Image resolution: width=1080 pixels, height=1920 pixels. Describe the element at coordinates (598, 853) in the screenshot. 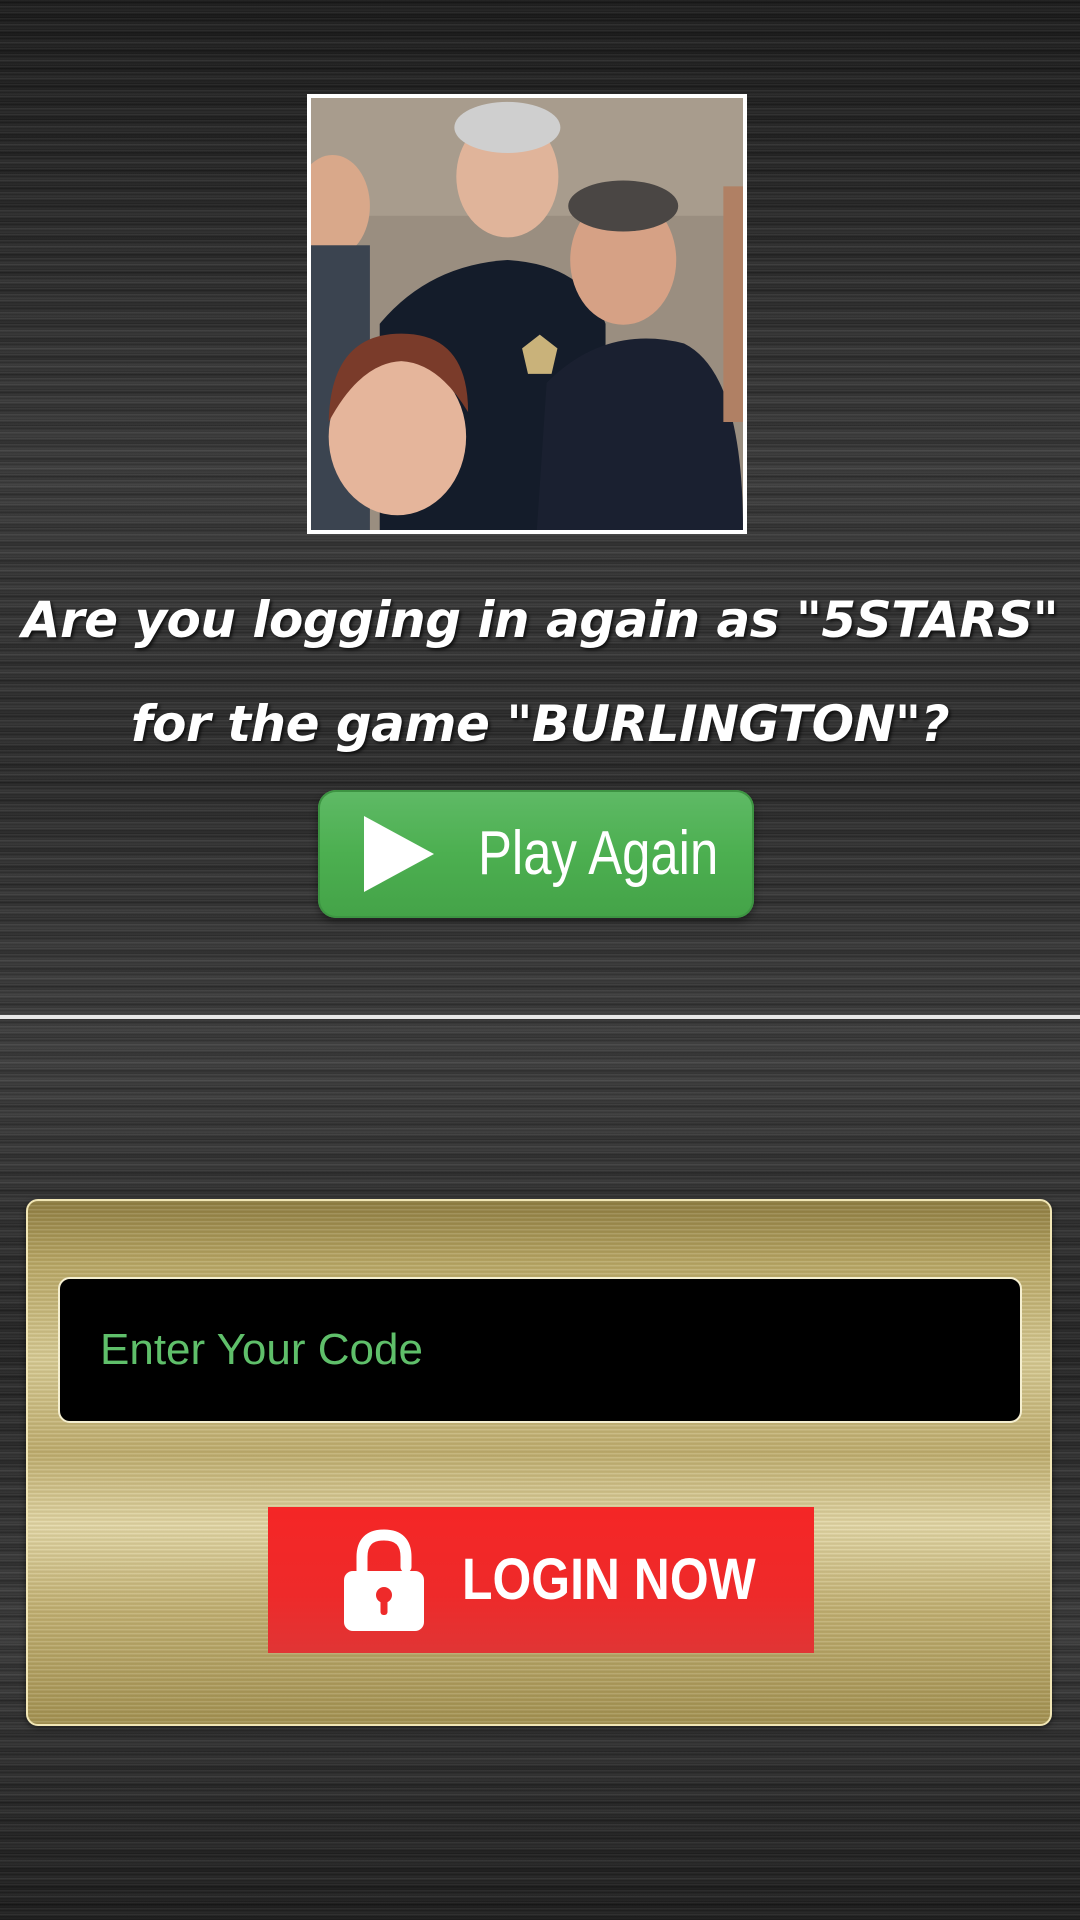

I see `play-again-label: Play Again` at that location.